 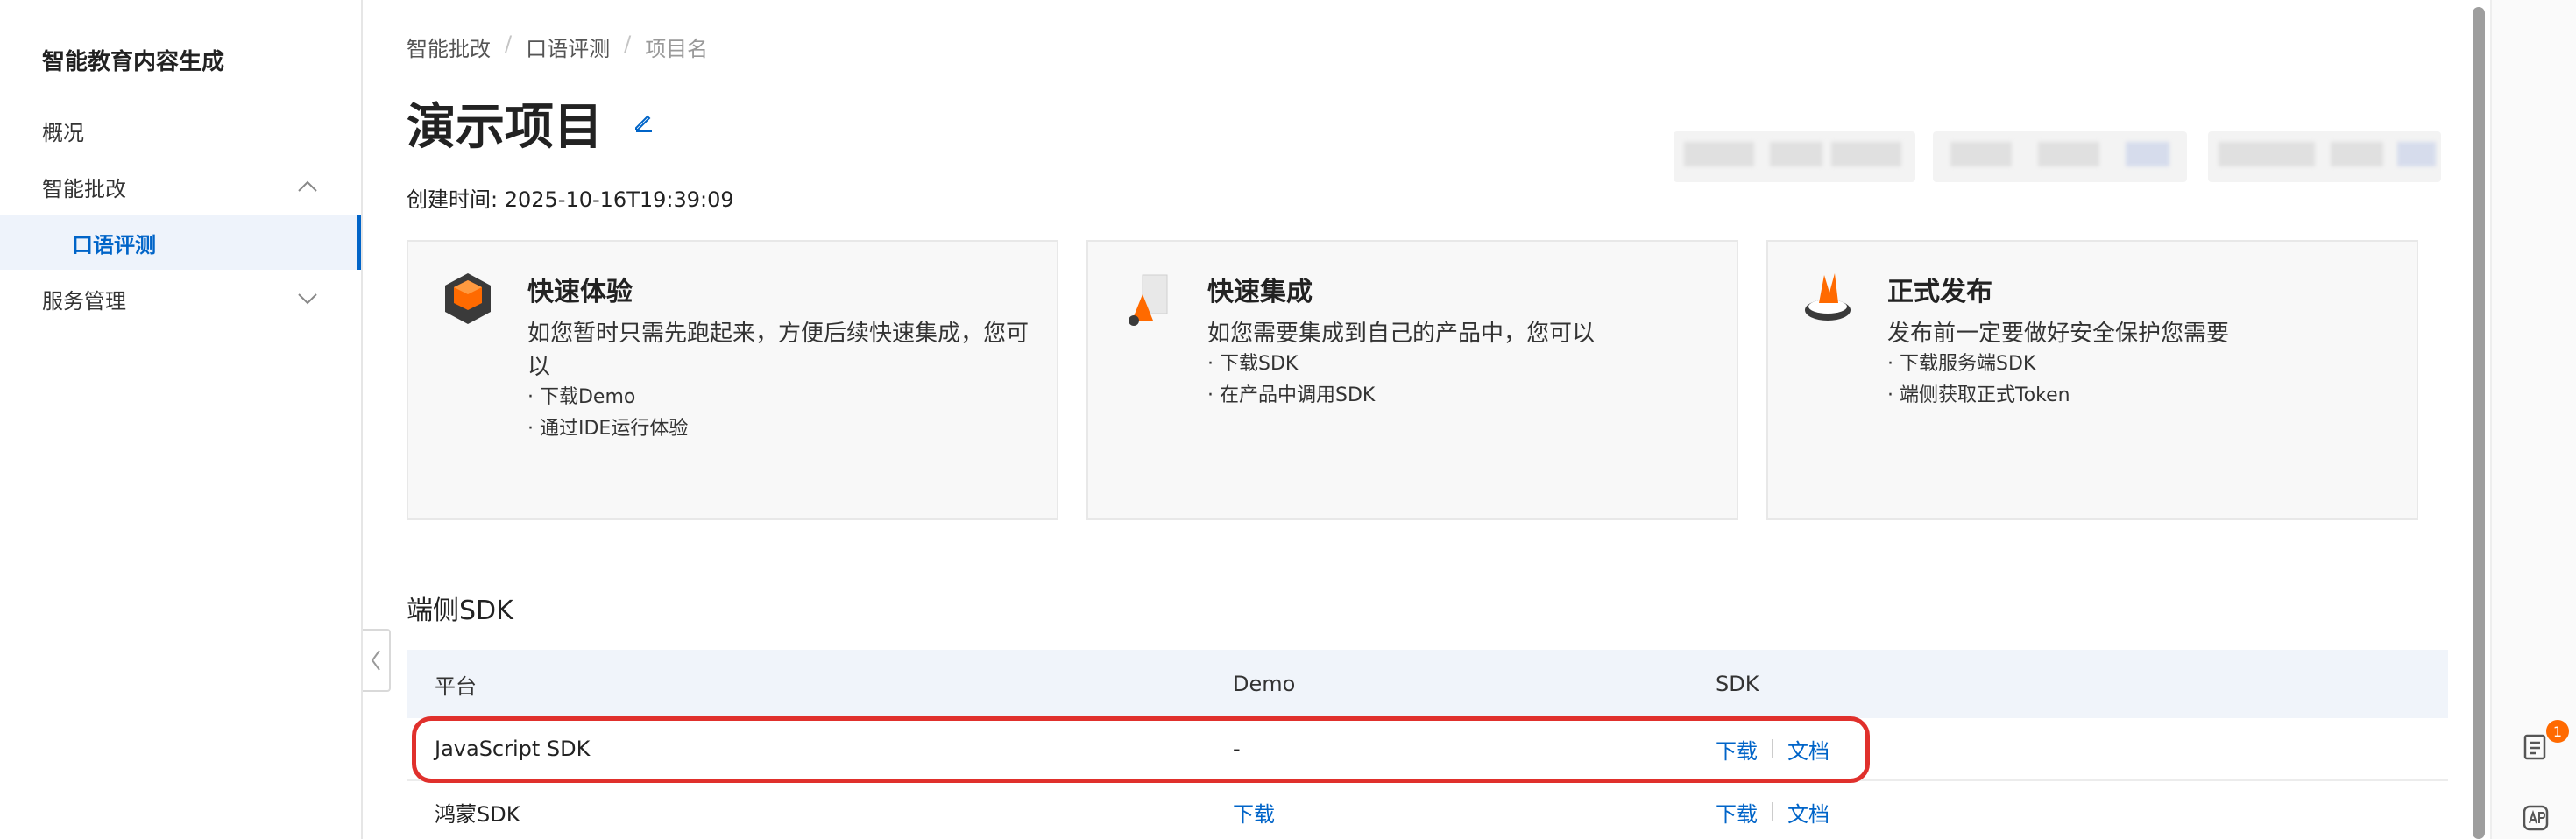 I want to click on cube-icon, so click(x=468, y=298).